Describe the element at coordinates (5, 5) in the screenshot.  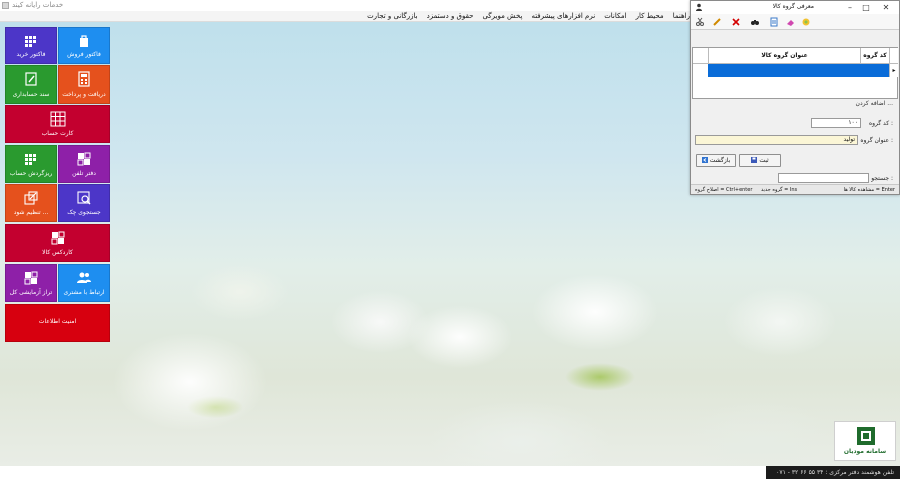
I see `app-icon` at that location.